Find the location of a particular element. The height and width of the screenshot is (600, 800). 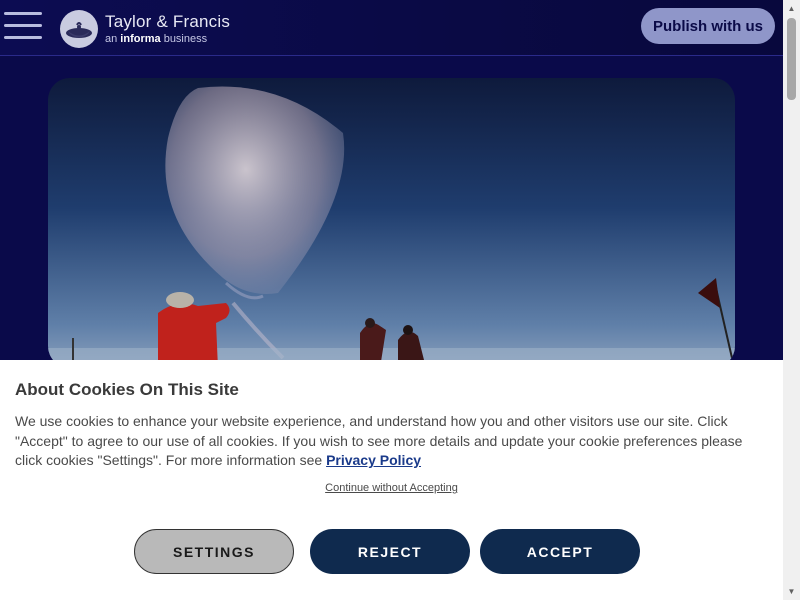

vertical-scrollbar: ▲ ▼ is located at coordinates (791, 300).